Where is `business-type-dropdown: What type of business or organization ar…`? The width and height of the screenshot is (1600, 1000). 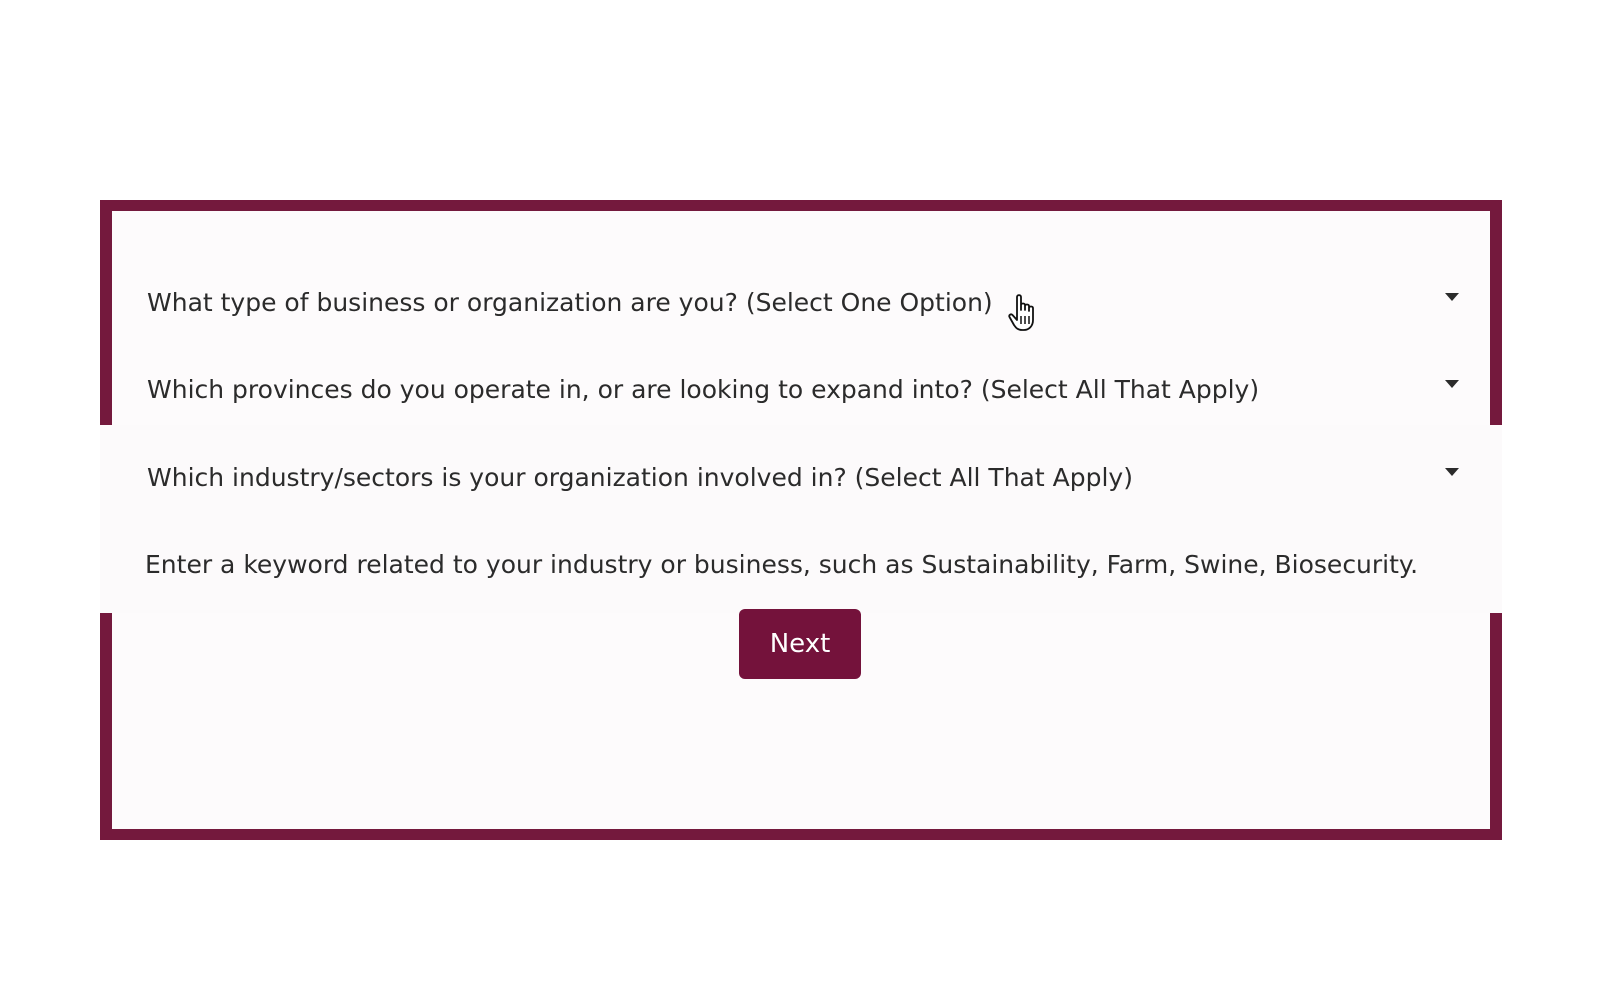
business-type-dropdown: What type of business or organization ar… is located at coordinates (807, 302).